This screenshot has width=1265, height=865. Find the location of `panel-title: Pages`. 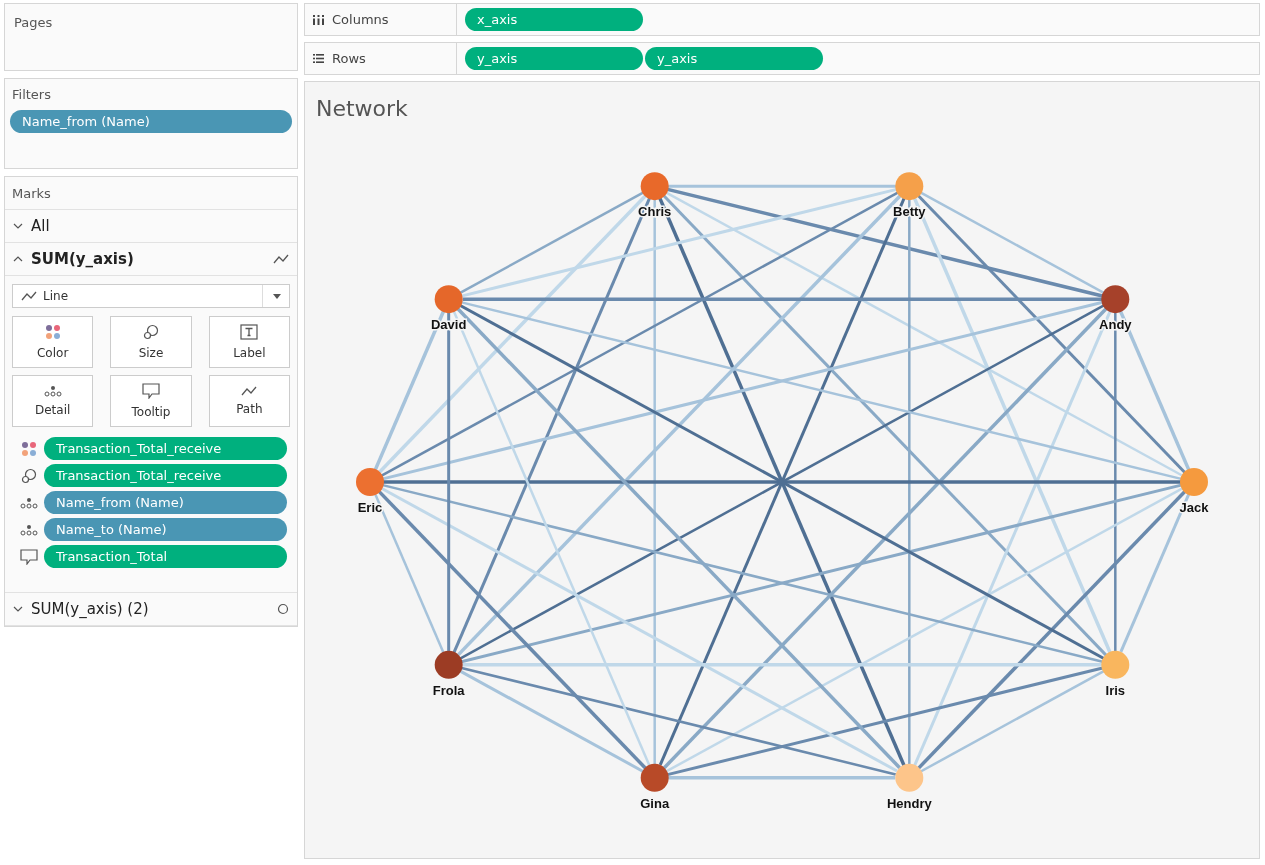

panel-title: Pages is located at coordinates (33, 22).